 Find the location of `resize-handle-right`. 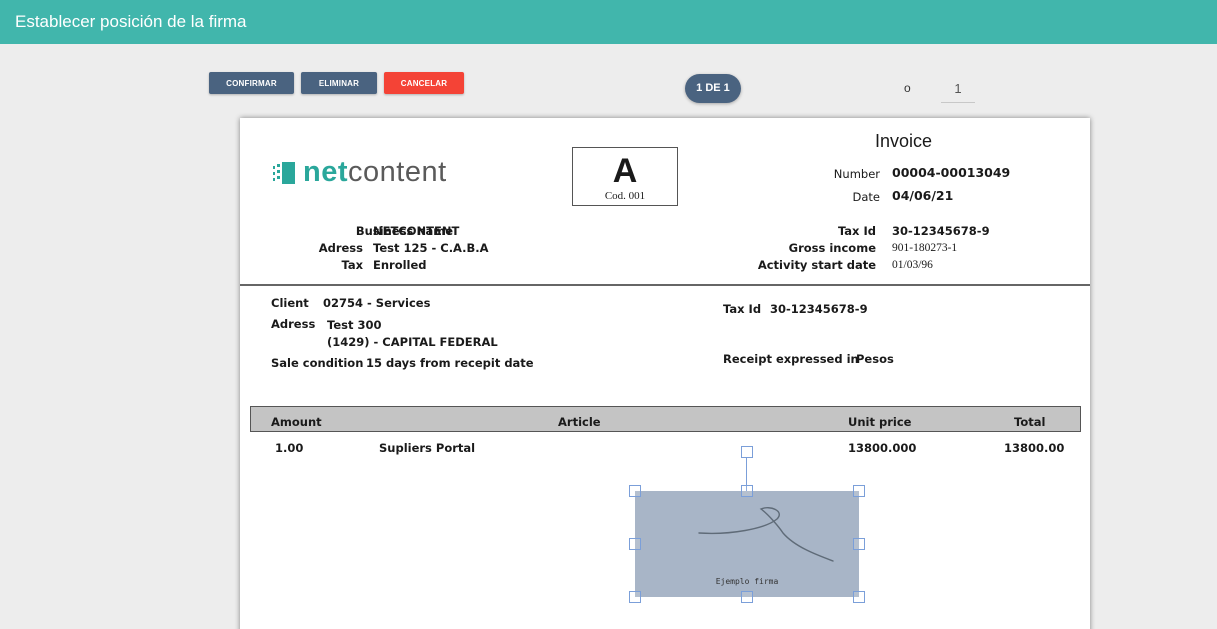

resize-handle-right is located at coordinates (859, 544).